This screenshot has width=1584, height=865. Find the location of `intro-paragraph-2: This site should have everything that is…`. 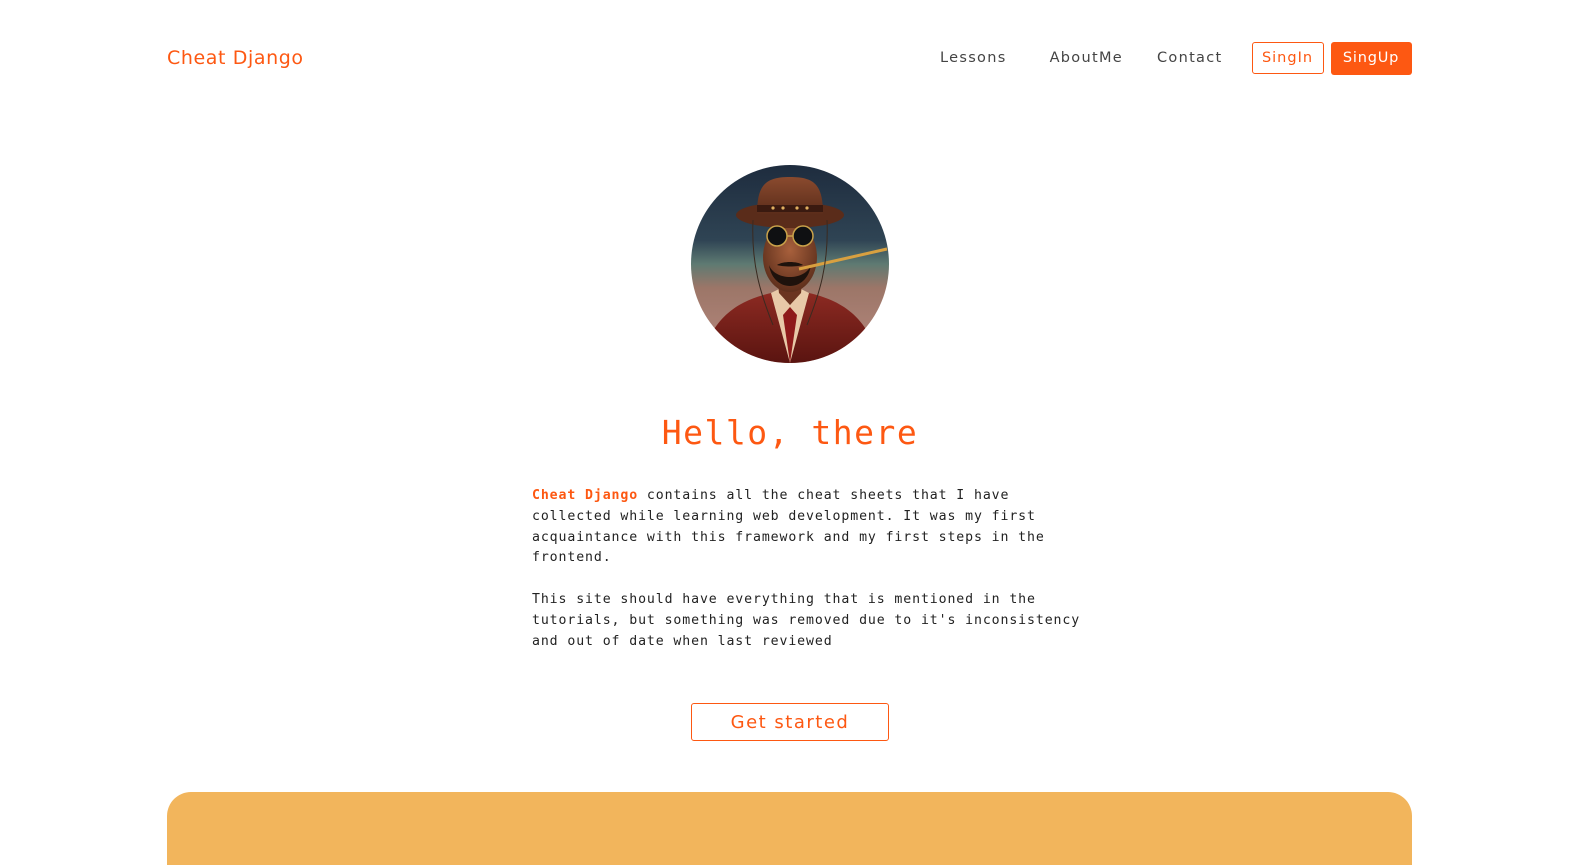

intro-paragraph-2: This site should have everything that is… is located at coordinates (806, 620).